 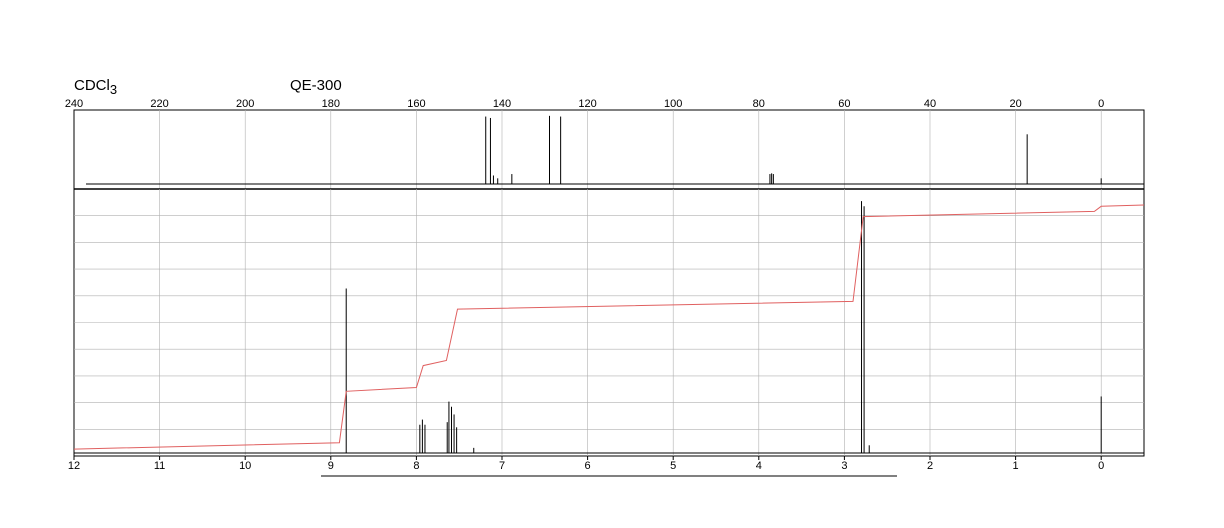 I want to click on c13-tick-label: 220, so click(x=159, y=104).